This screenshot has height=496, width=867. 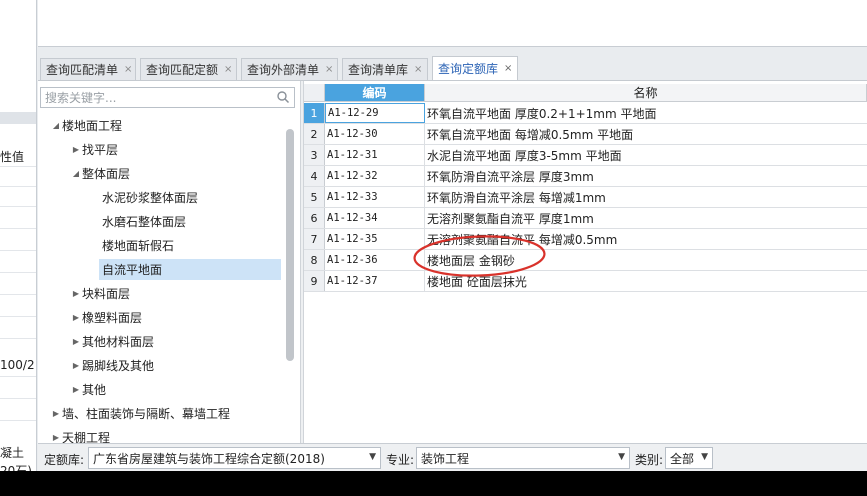 I want to click on cell-code: A1-12-35, so click(x=375, y=239).